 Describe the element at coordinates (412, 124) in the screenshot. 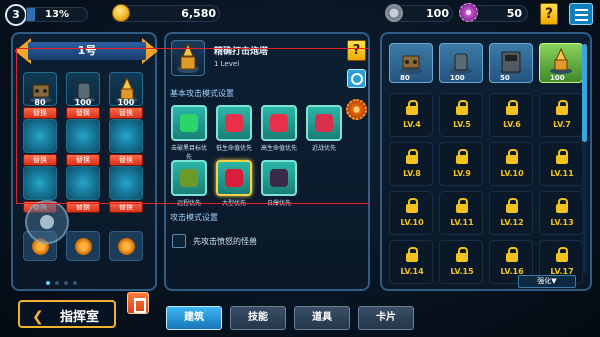

I see `locked-level-label: LV.4` at that location.